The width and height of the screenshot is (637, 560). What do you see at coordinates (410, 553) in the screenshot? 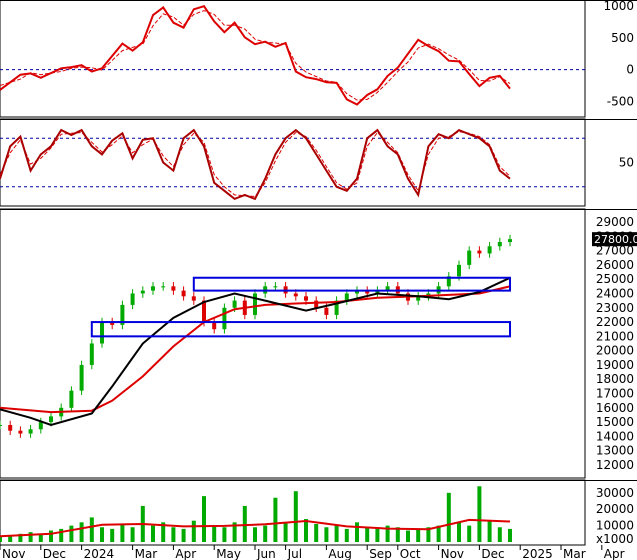
I see `x-tick-label: Oct` at bounding box center [410, 553].